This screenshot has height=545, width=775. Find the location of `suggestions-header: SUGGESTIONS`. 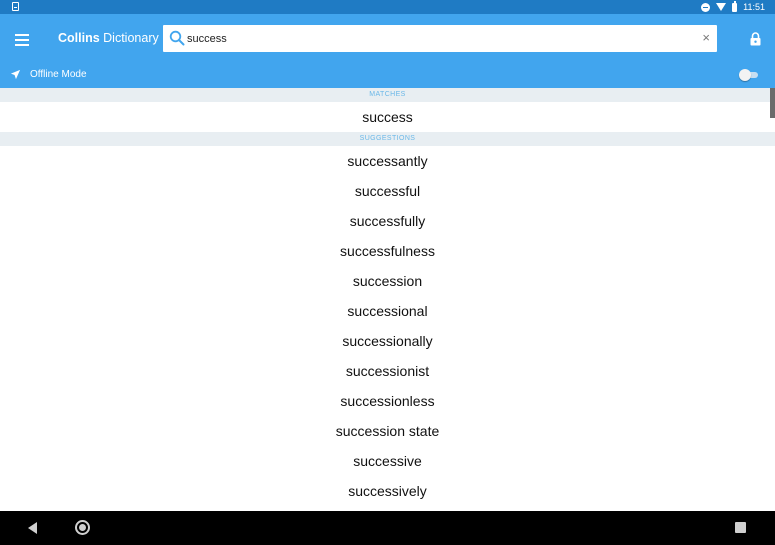

suggestions-header: SUGGESTIONS is located at coordinates (387, 139).